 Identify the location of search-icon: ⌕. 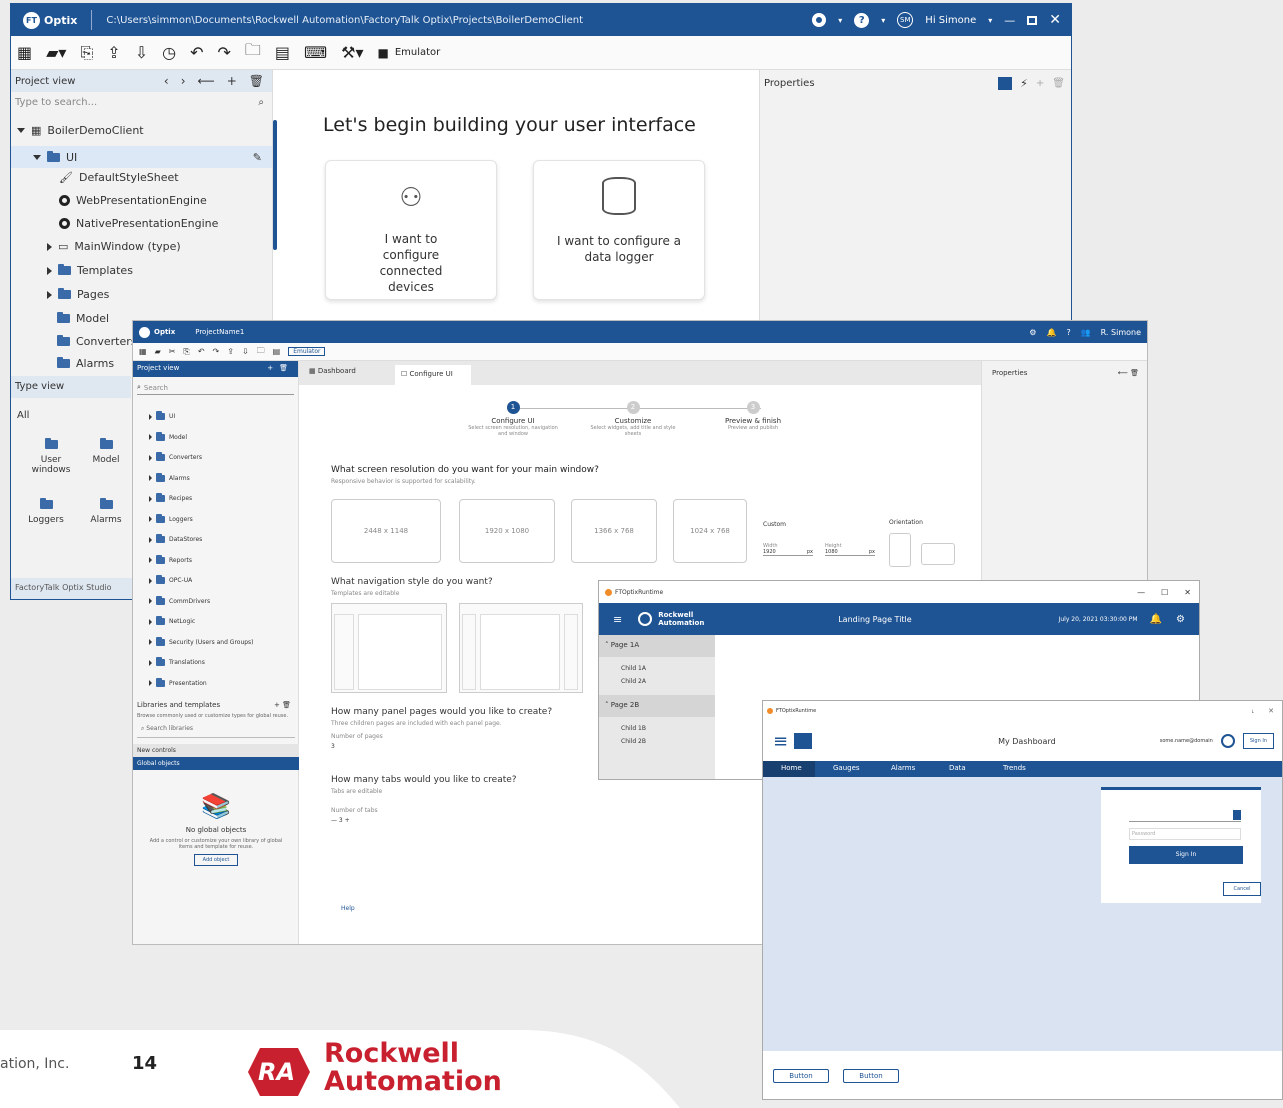
(261, 102).